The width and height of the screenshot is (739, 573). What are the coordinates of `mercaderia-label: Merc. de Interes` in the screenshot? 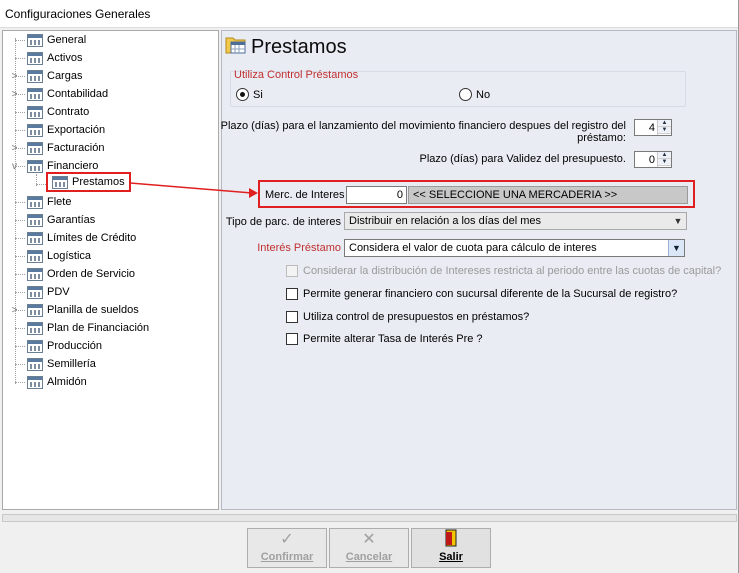 It's located at (305, 195).